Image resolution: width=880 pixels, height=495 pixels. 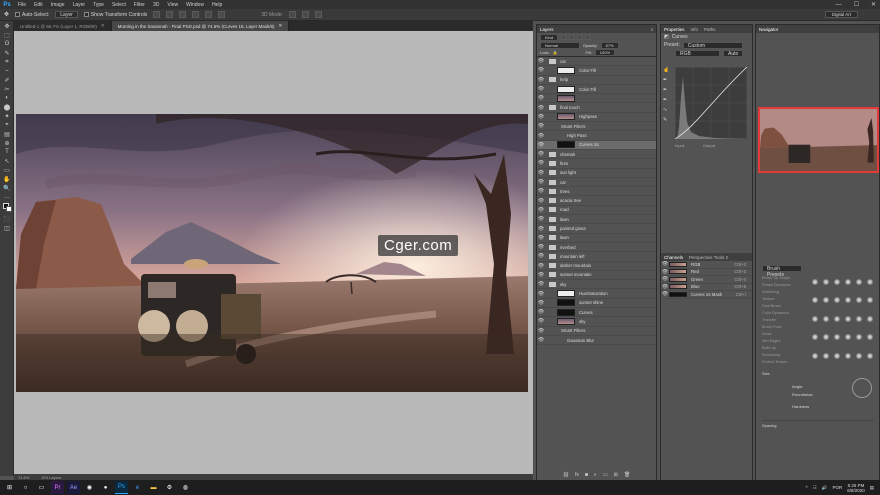 I want to click on opacity-input: 67%, so click(x=609, y=45).